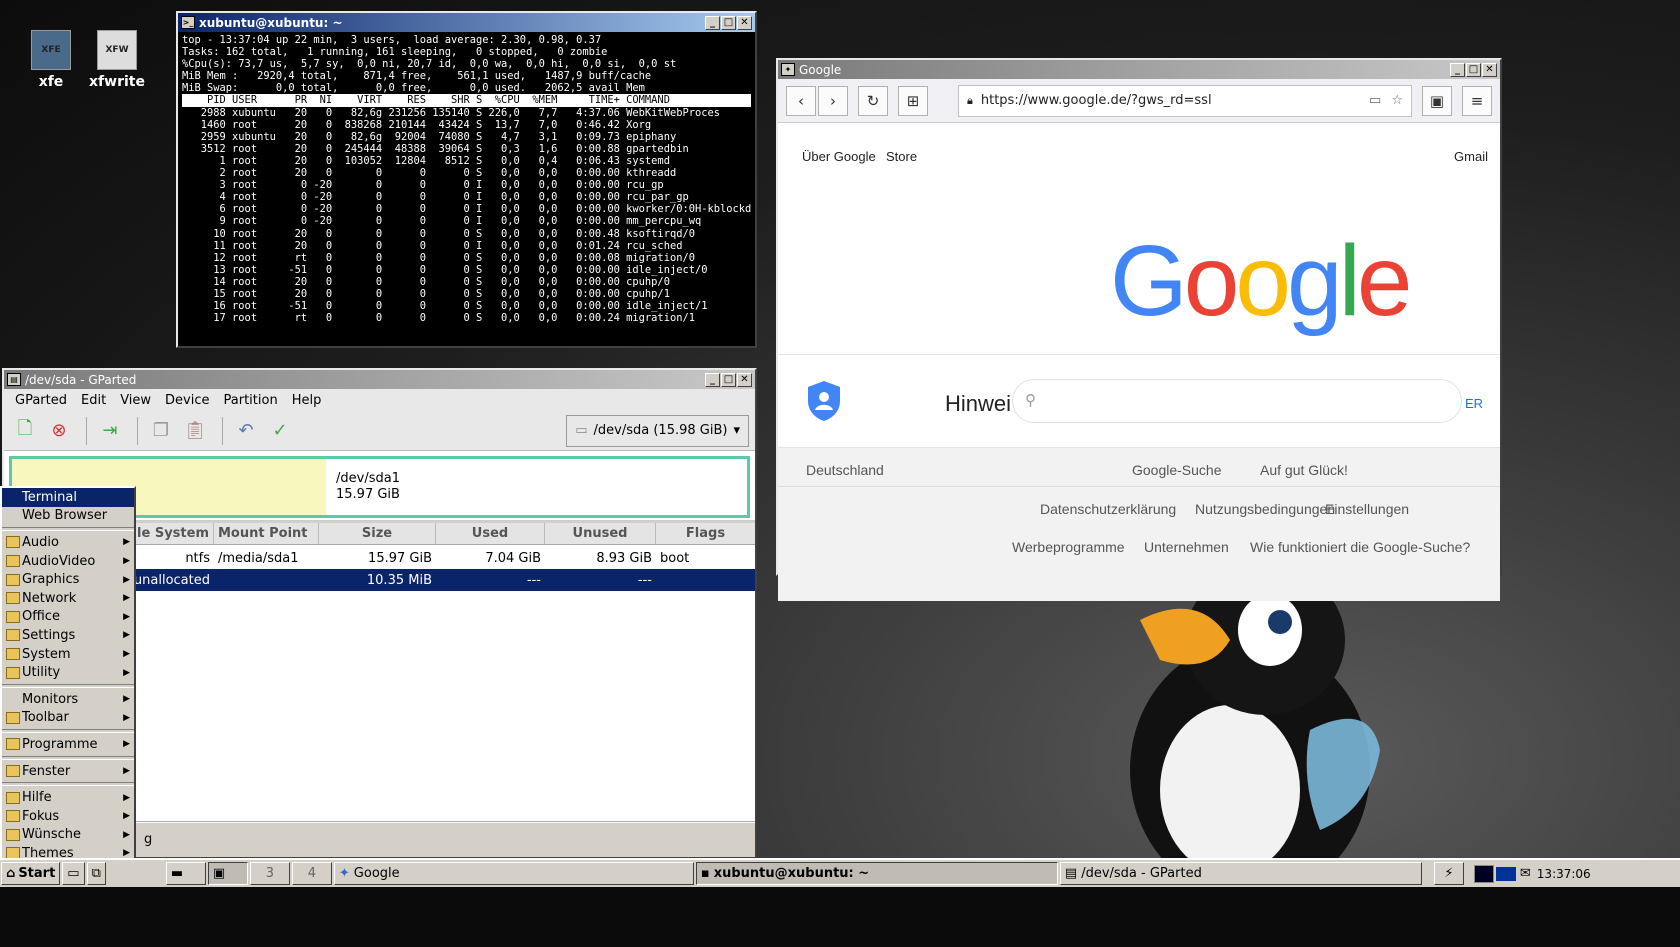 The image size is (1680, 947). Describe the element at coordinates (344, 873) in the screenshot. I see `browser-icon: ✦` at that location.